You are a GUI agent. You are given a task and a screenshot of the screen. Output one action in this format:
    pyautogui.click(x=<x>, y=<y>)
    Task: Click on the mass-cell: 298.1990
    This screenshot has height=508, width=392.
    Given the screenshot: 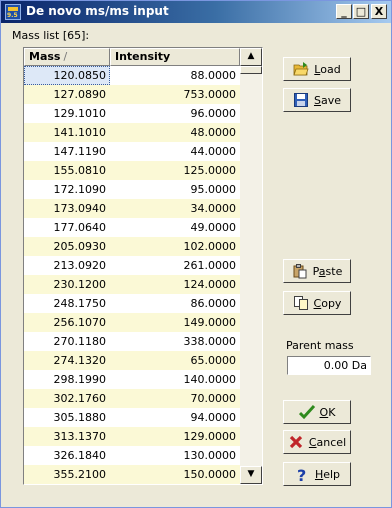 What is the action you would take?
    pyautogui.click(x=67, y=379)
    